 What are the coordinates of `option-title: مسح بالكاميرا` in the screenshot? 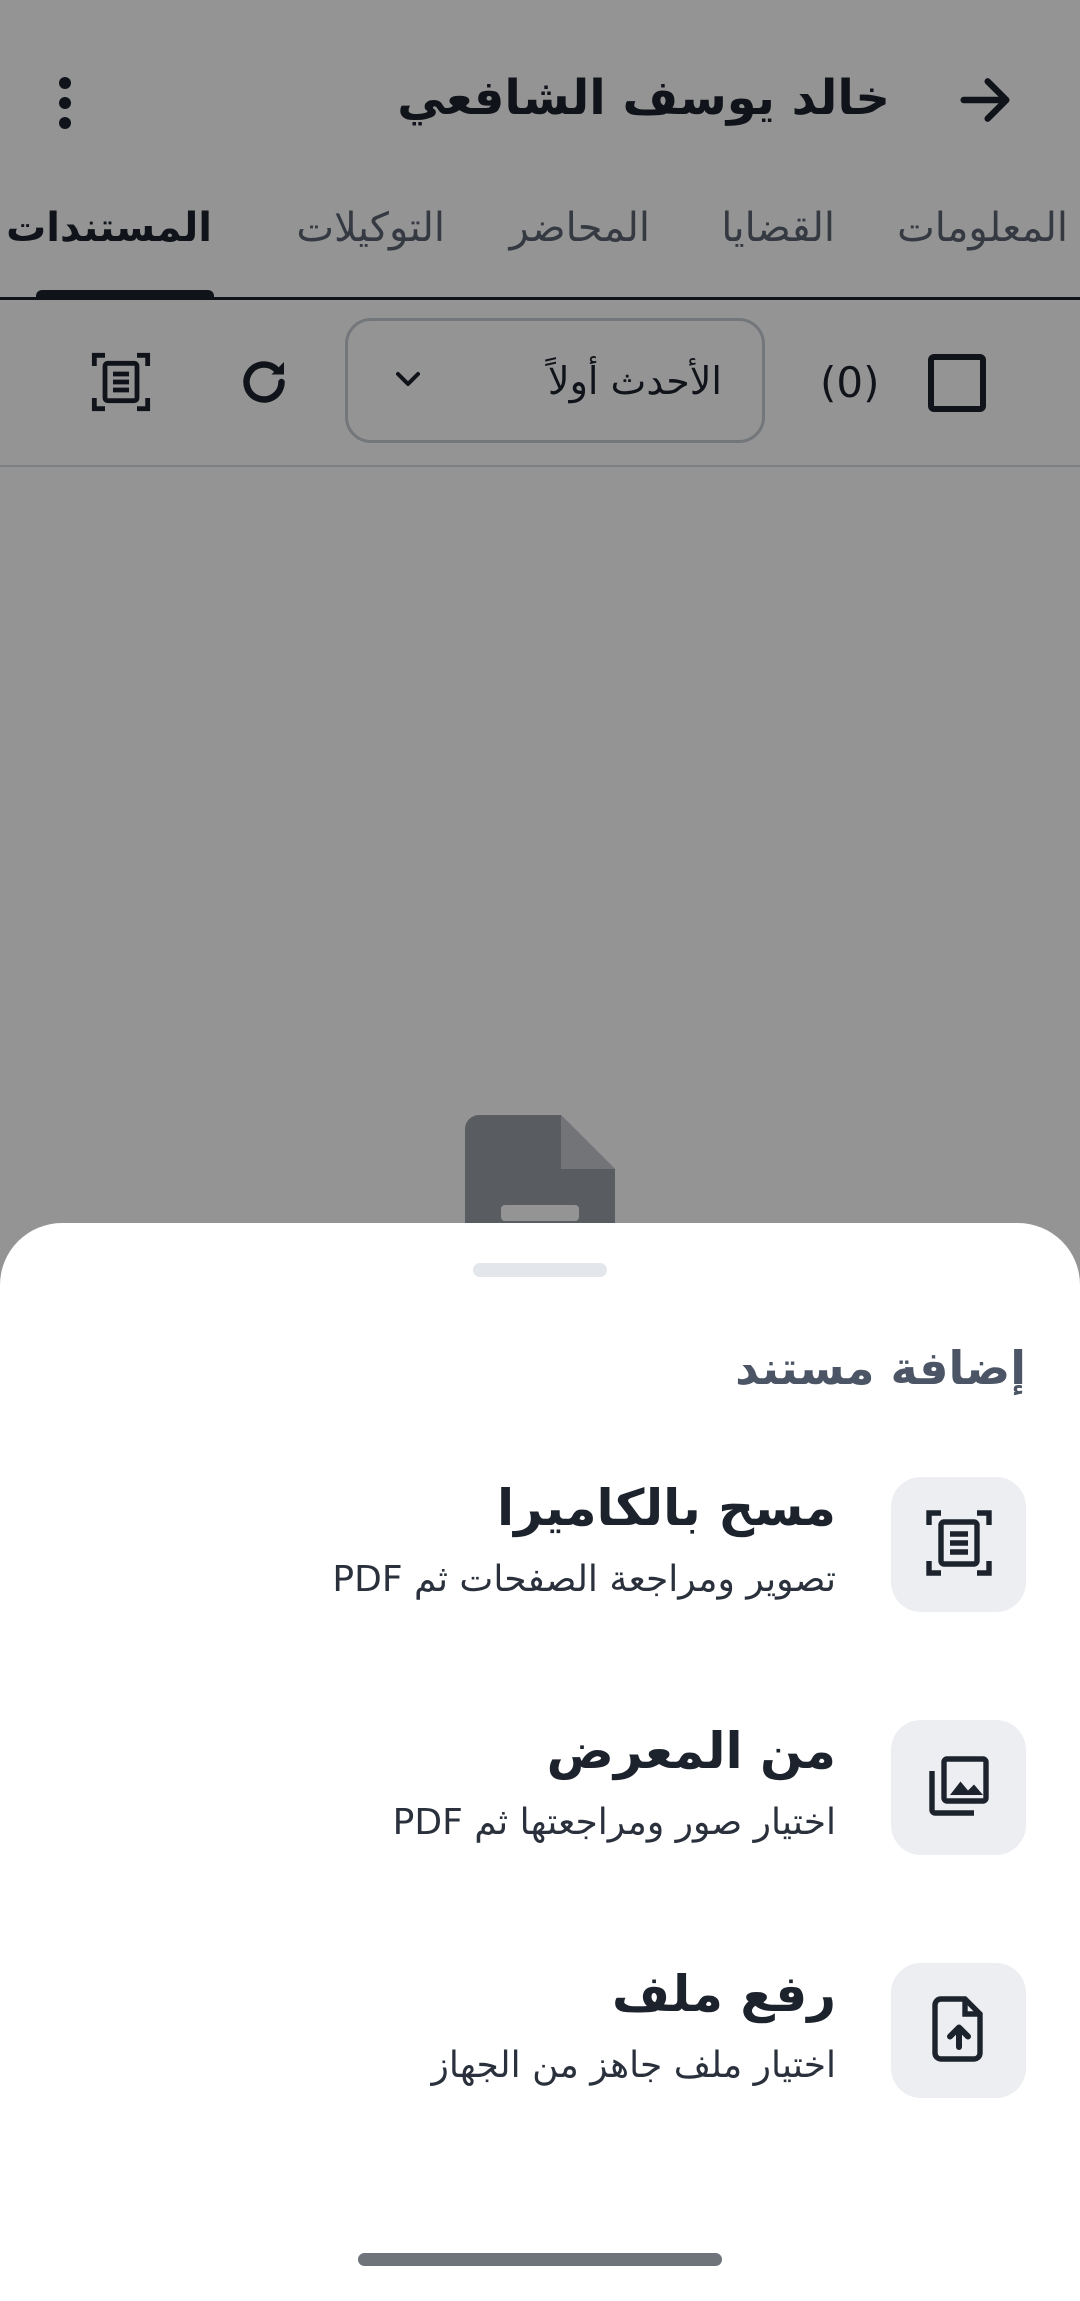 It's located at (666, 1508).